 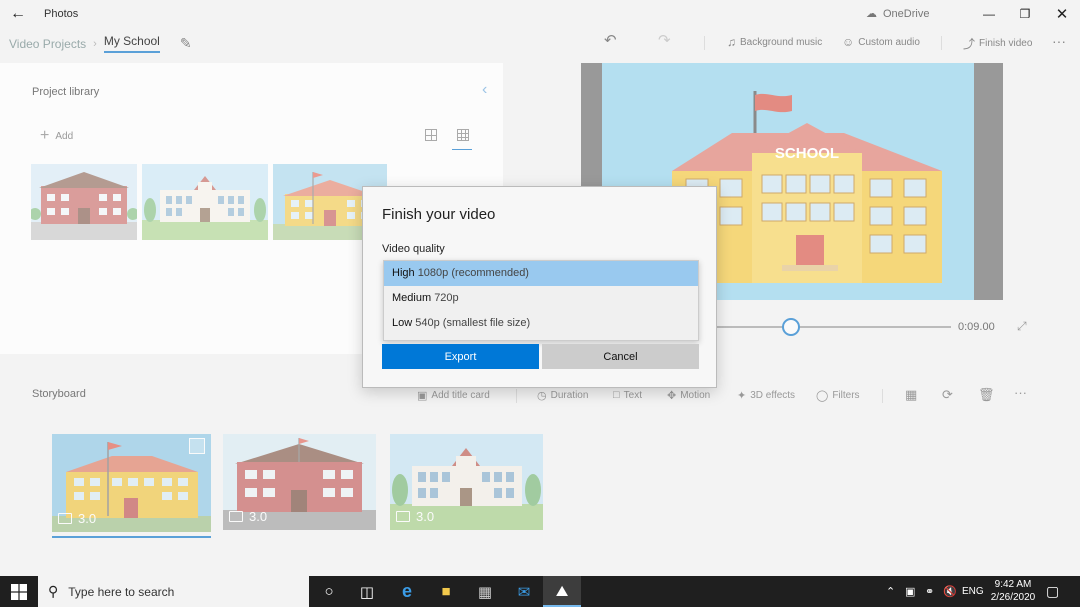 What do you see at coordinates (1022, 326) in the screenshot?
I see `fullscreen-expand-icon: ⤢` at bounding box center [1022, 326].